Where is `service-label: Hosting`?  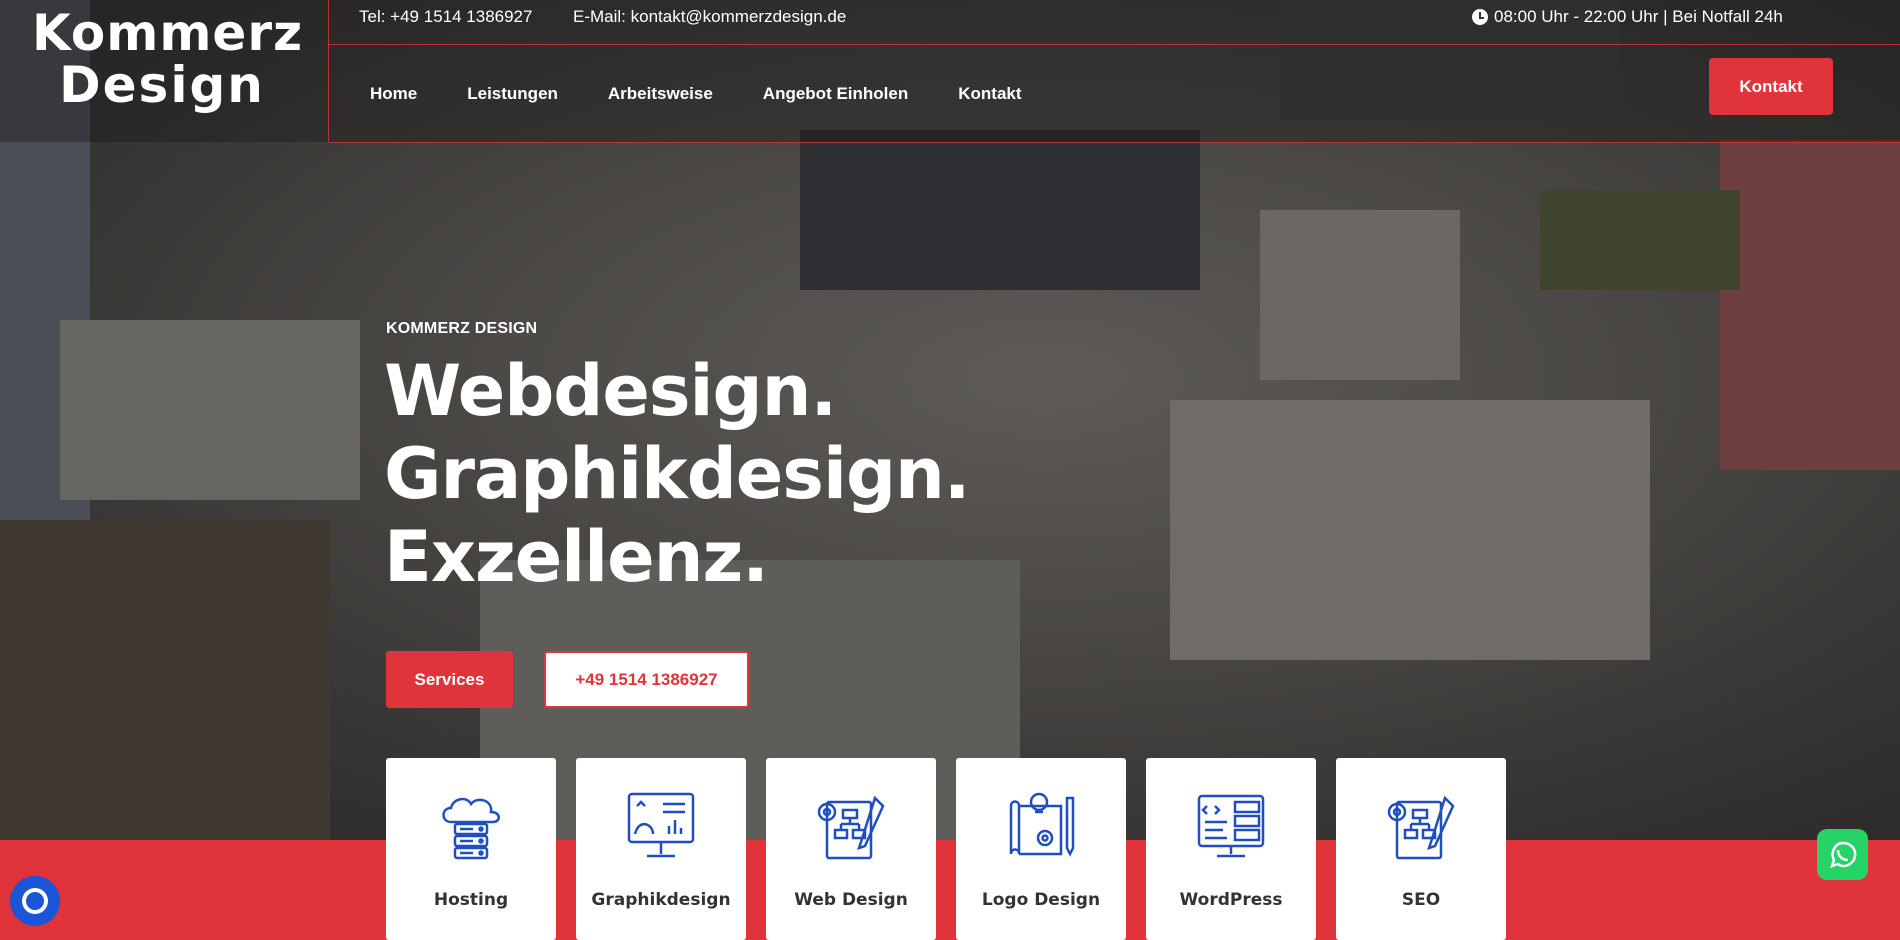
service-label: Hosting is located at coordinates (471, 900).